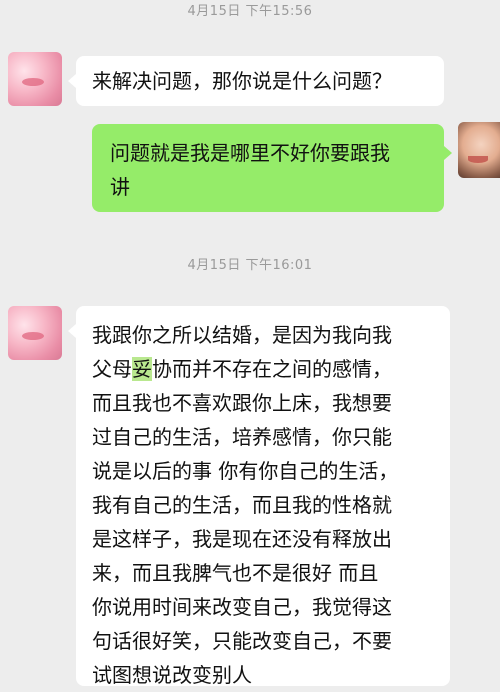  Describe the element at coordinates (242, 437) in the screenshot. I see `message-text-line: 过自己的生活，培养感情，你只能` at that location.